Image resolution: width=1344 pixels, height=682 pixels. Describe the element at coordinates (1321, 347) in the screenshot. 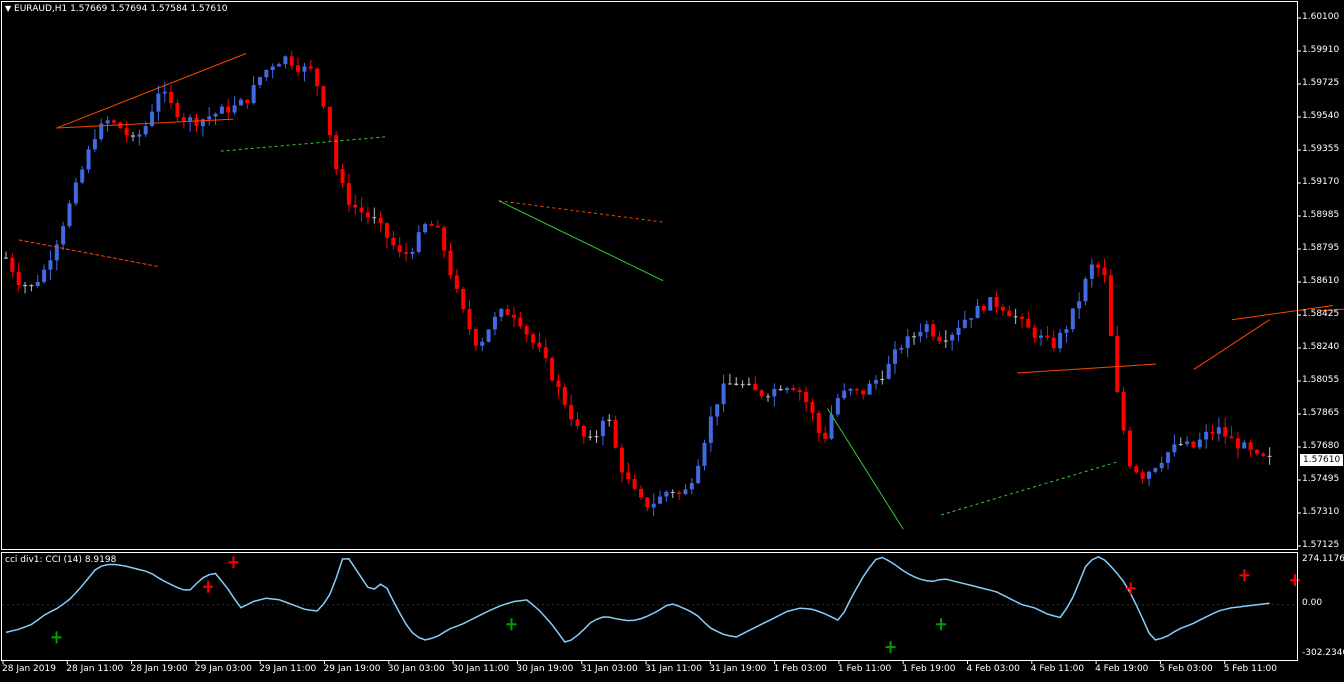

I see `price-tick-label: 1.58240` at that location.